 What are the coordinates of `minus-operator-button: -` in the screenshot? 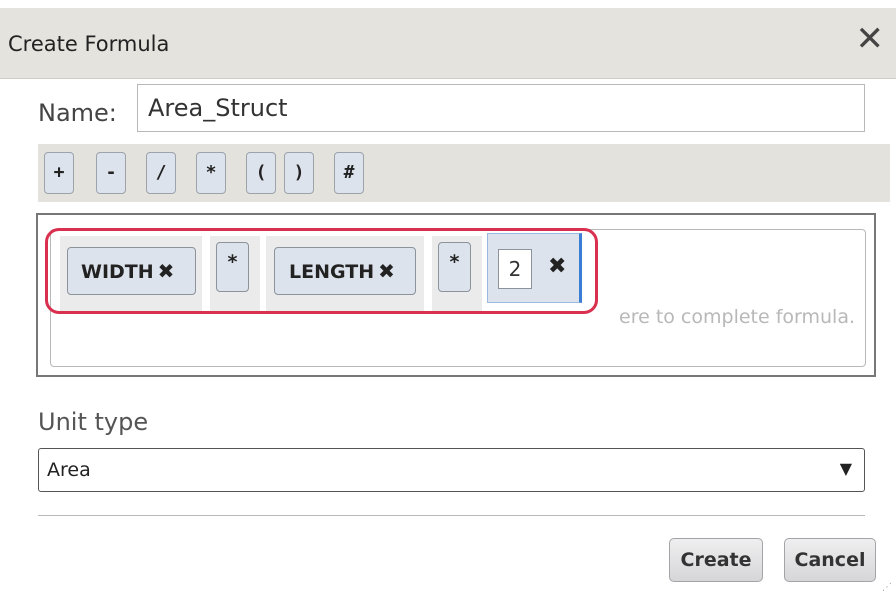 It's located at (111, 173).